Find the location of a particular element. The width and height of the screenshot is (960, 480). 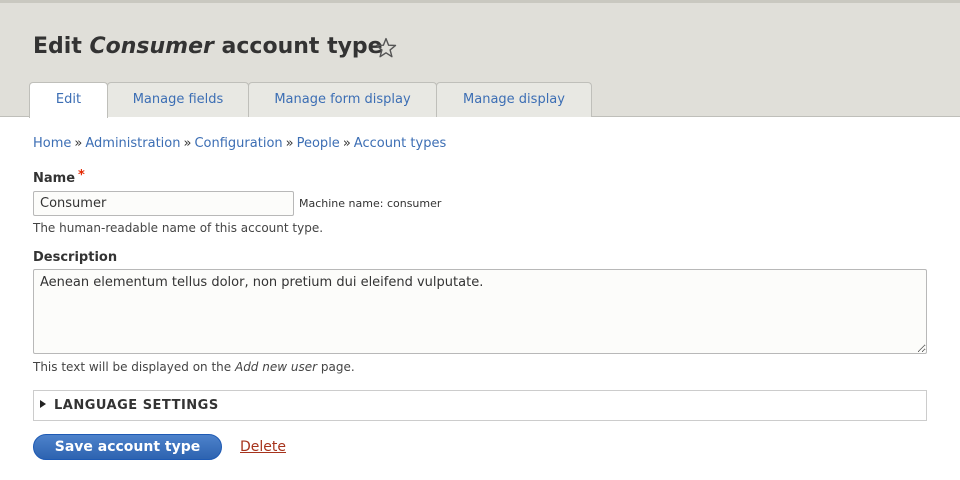

language-settings-toggle: LANGUAGE SETTINGS is located at coordinates (129, 406).